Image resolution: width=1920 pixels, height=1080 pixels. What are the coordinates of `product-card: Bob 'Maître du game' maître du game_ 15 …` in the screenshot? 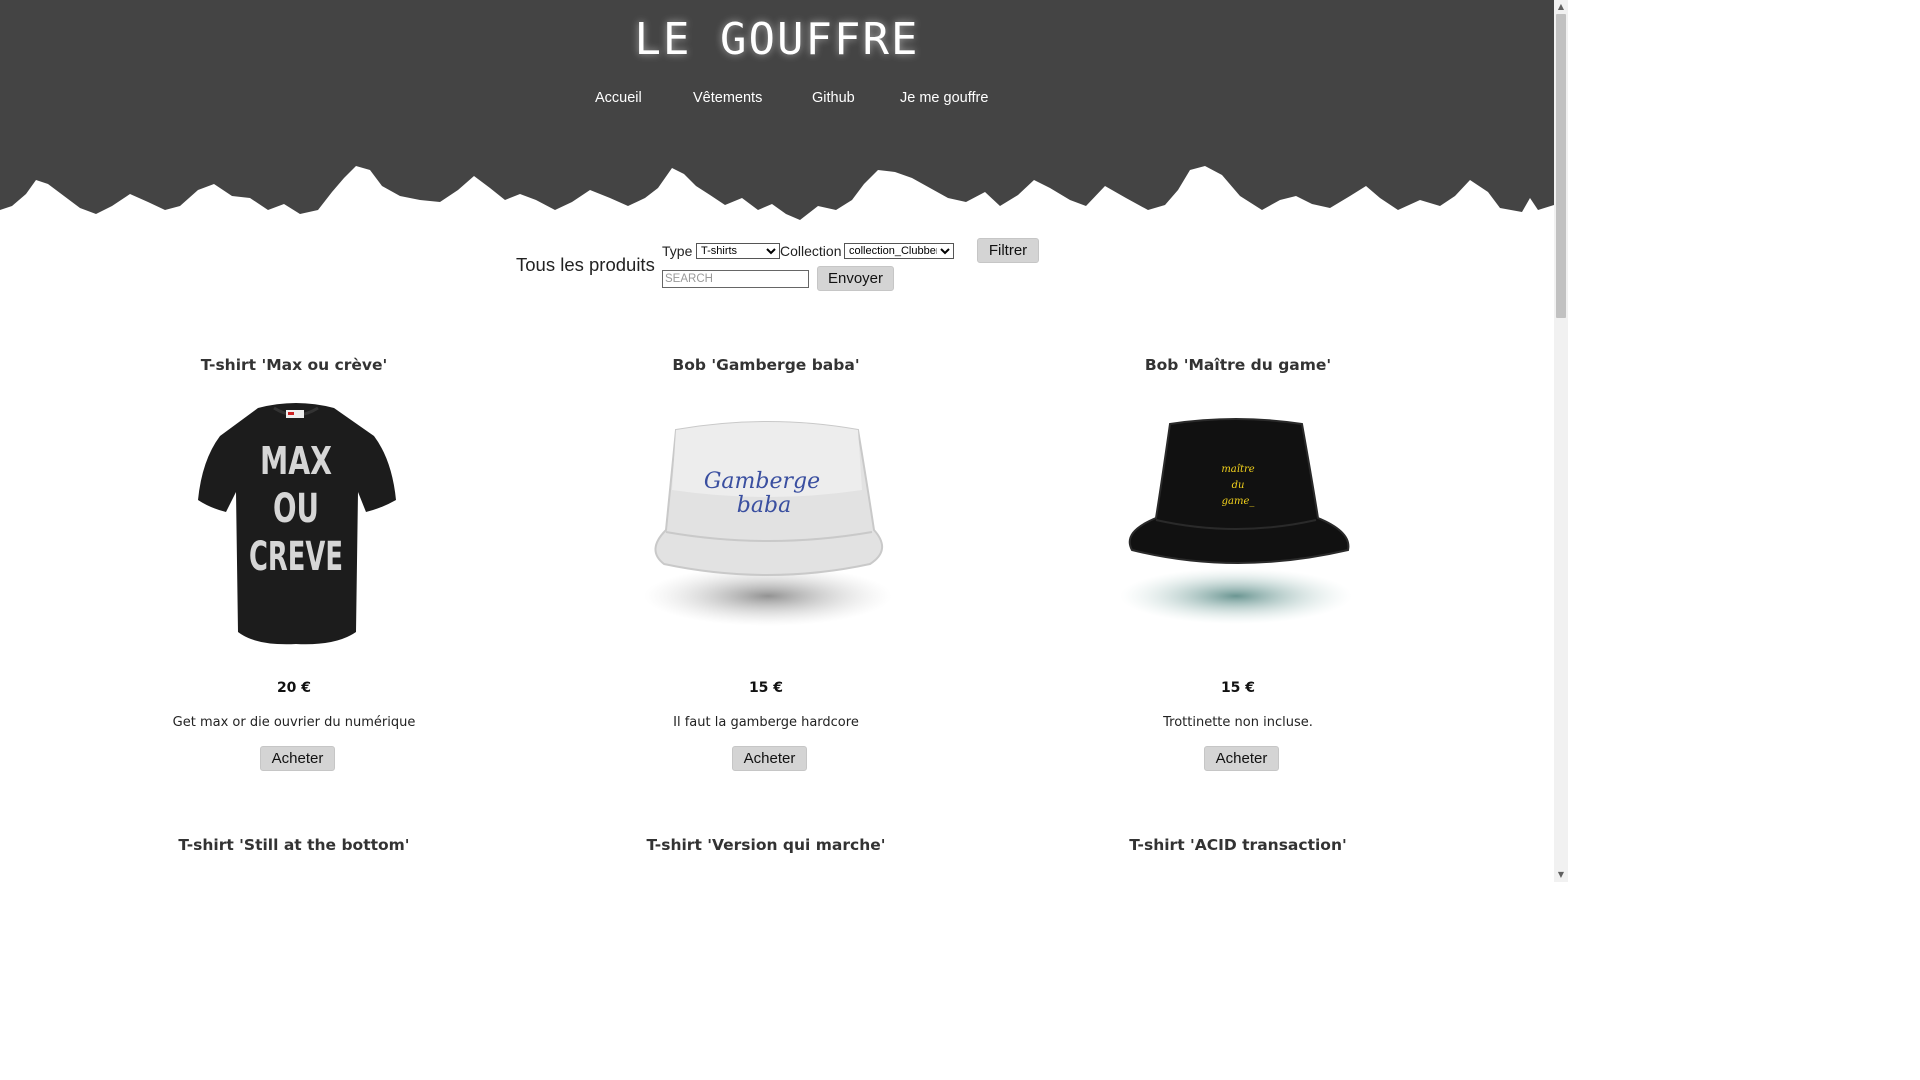 It's located at (1238, 569).